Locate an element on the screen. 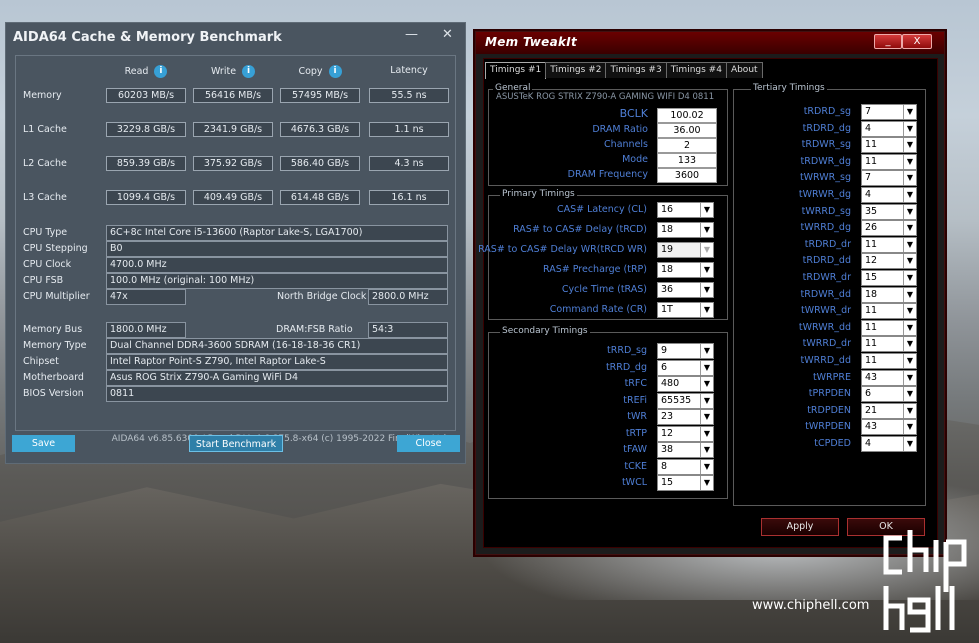  tertiary-dropdown: 18 ▼ is located at coordinates (889, 294).